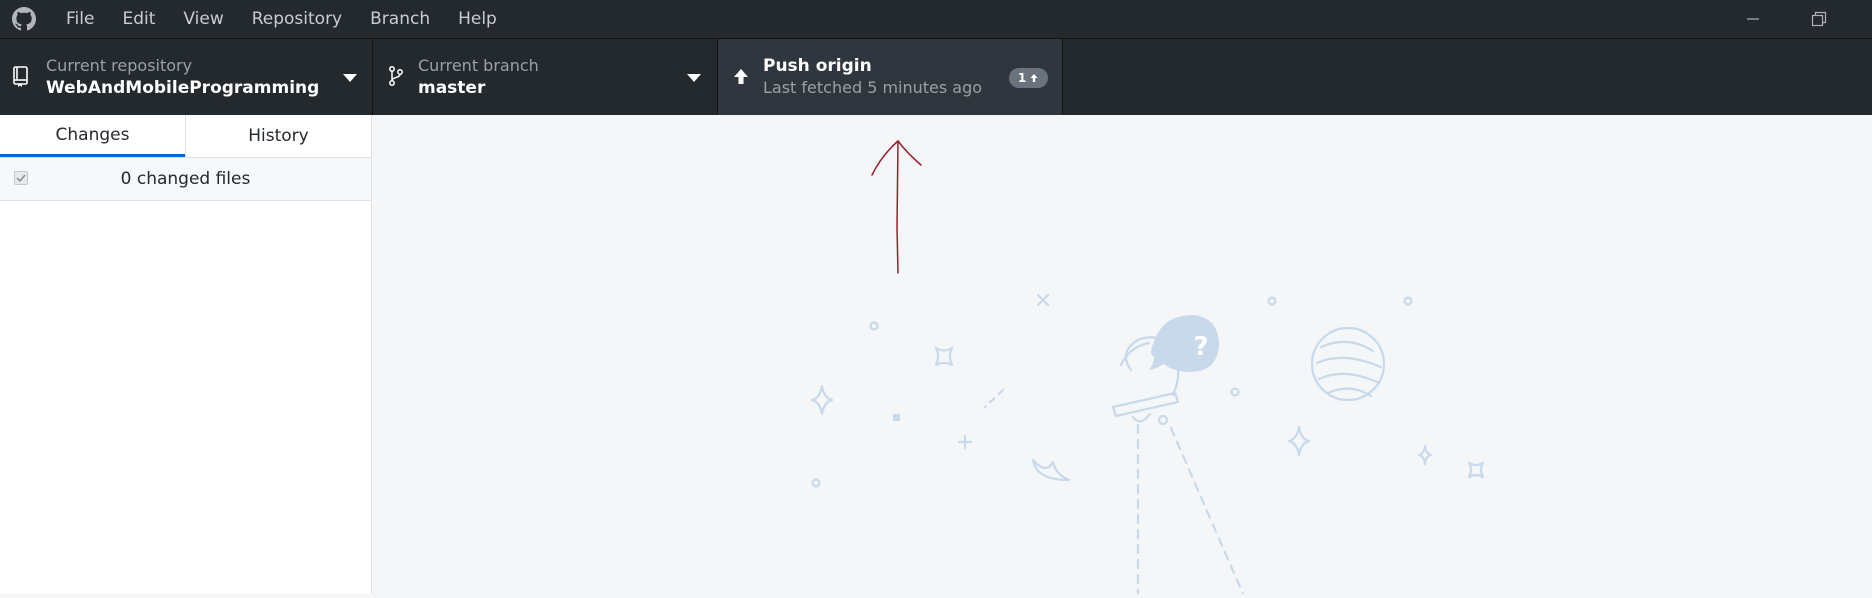 The image size is (1872, 598). I want to click on menu-branch: Branch, so click(400, 19).